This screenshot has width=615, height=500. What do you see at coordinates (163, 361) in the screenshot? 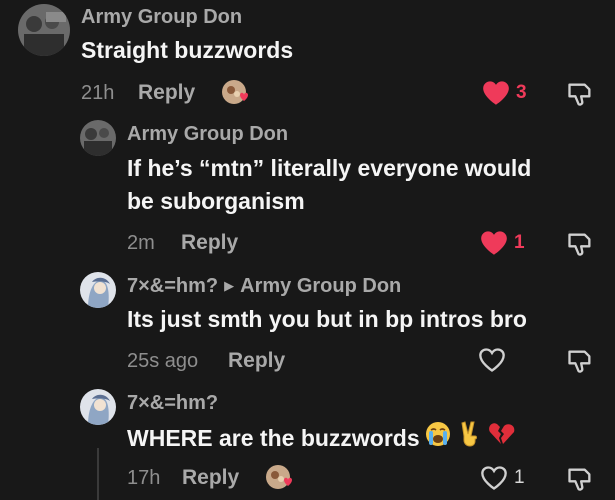
I see `comment-timestamp: 25s ago` at bounding box center [163, 361].